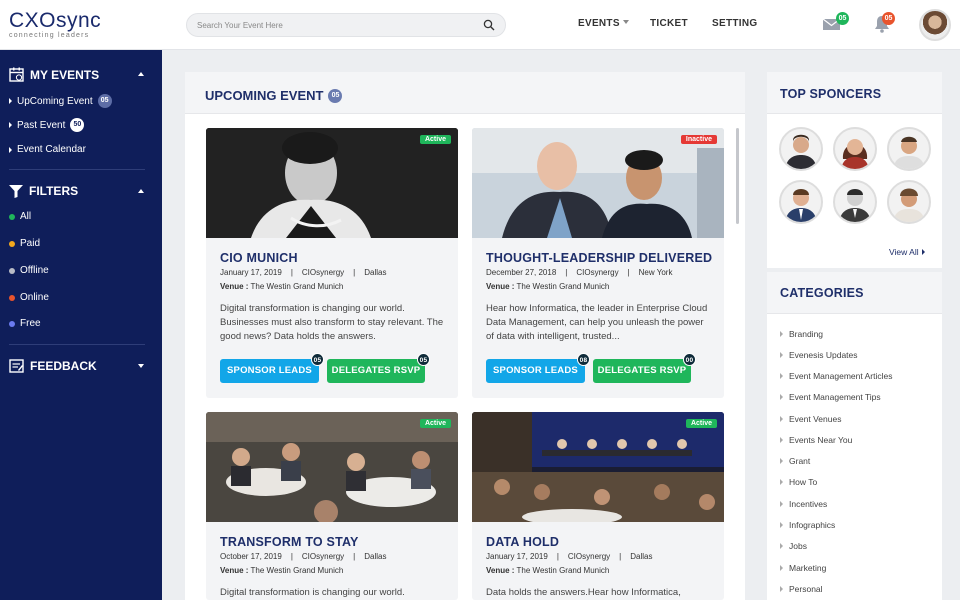 The width and height of the screenshot is (960, 600). Describe the element at coordinates (689, 359) in the screenshot. I see `count-badge: 00` at that location.